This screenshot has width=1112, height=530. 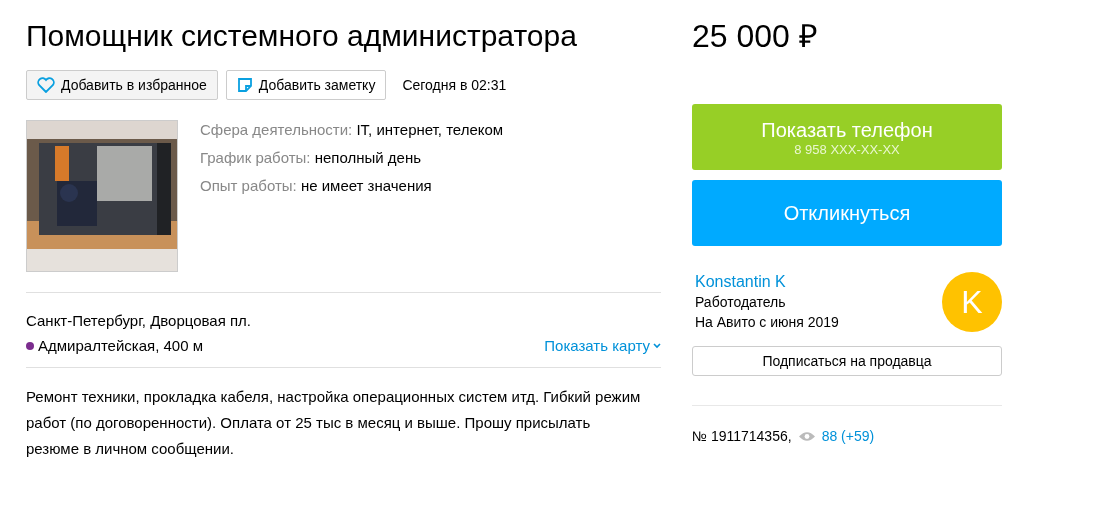 What do you see at coordinates (767, 282) in the screenshot?
I see `seller-name: Konstantin K` at bounding box center [767, 282].